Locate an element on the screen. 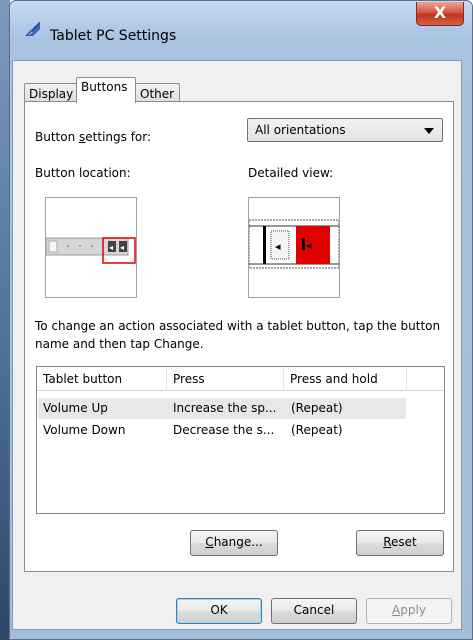 The image size is (473, 640). tab-buttons: Buttons is located at coordinates (106, 90).